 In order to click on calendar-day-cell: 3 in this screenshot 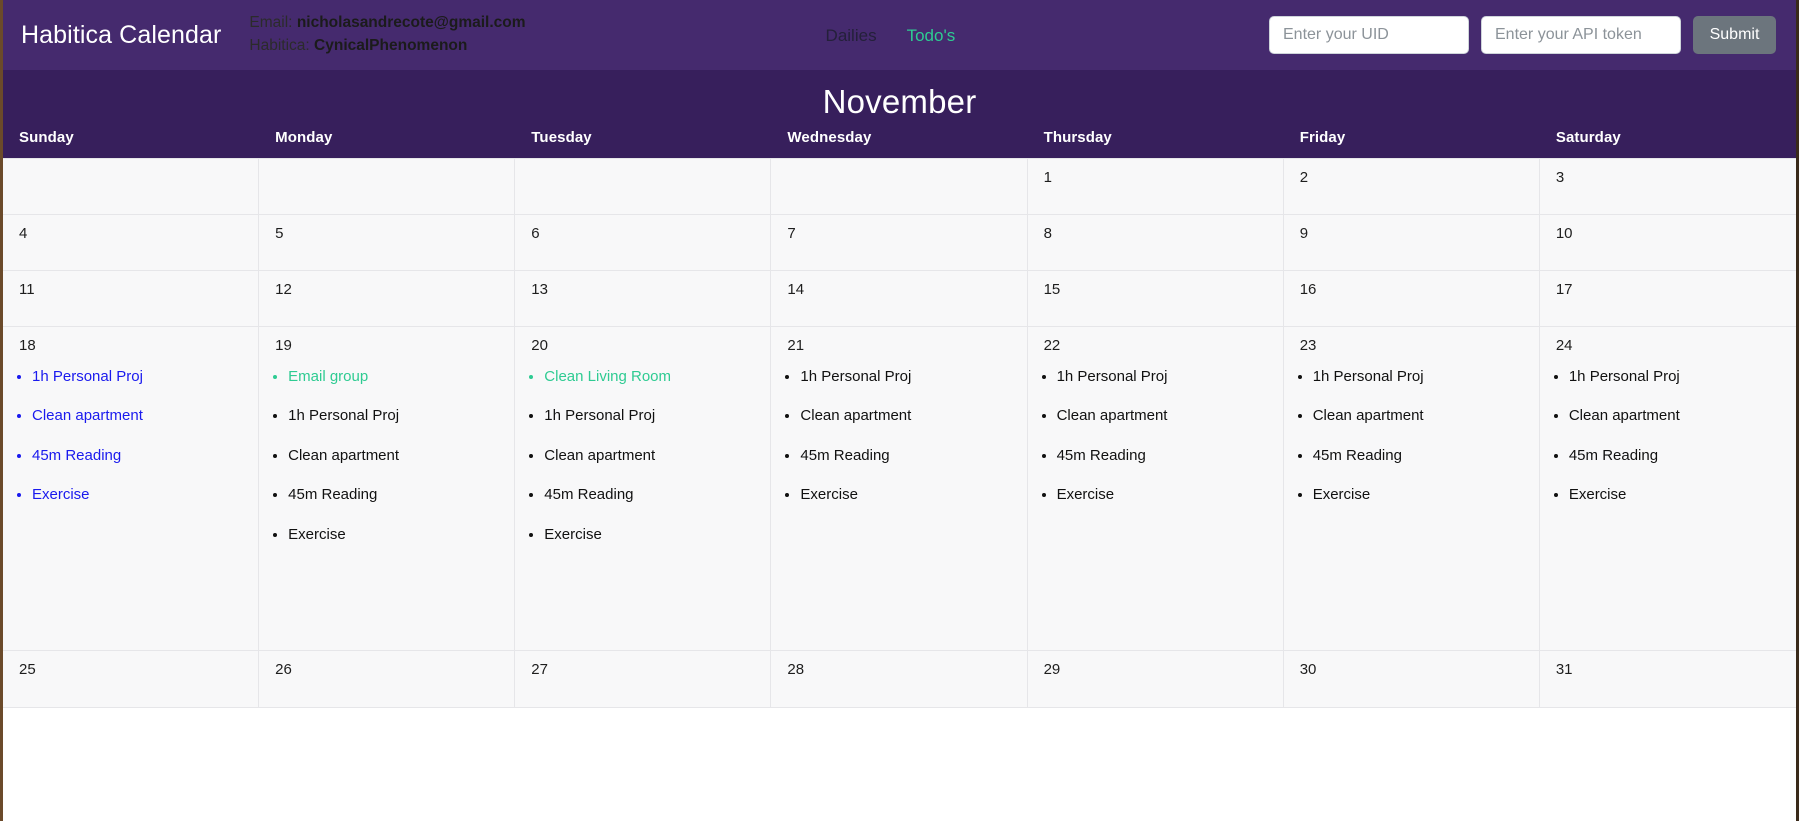, I will do `click(1667, 186)`.